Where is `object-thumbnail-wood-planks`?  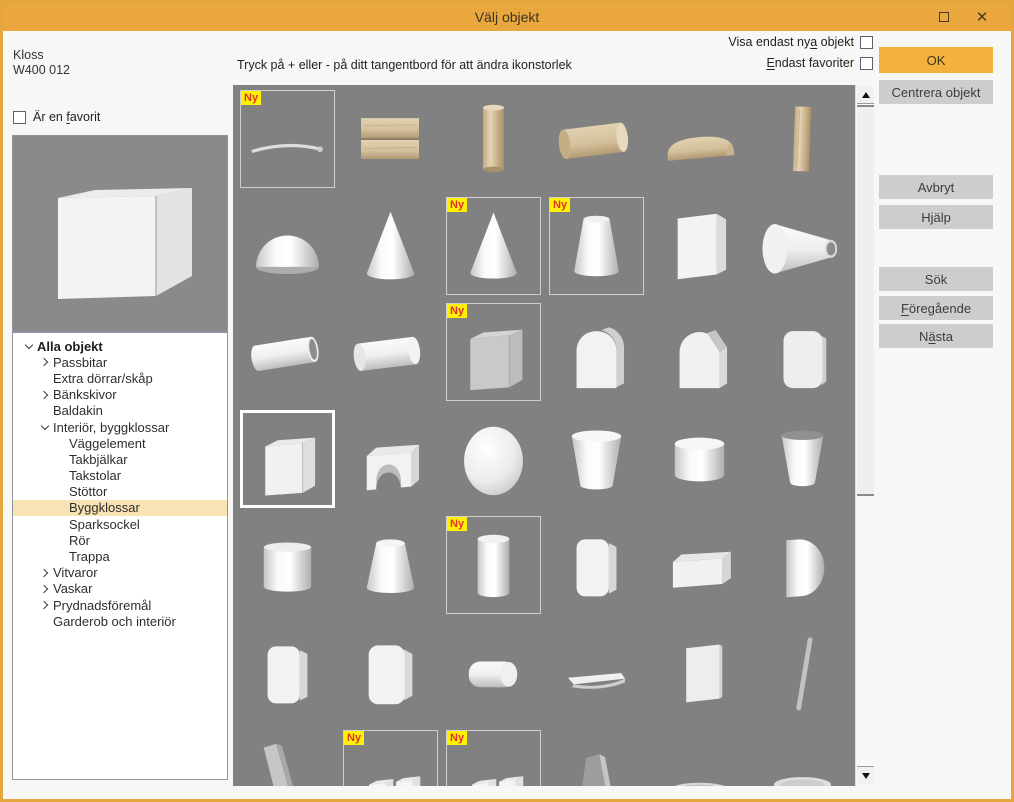
object-thumbnail-wood-planks is located at coordinates (390, 139).